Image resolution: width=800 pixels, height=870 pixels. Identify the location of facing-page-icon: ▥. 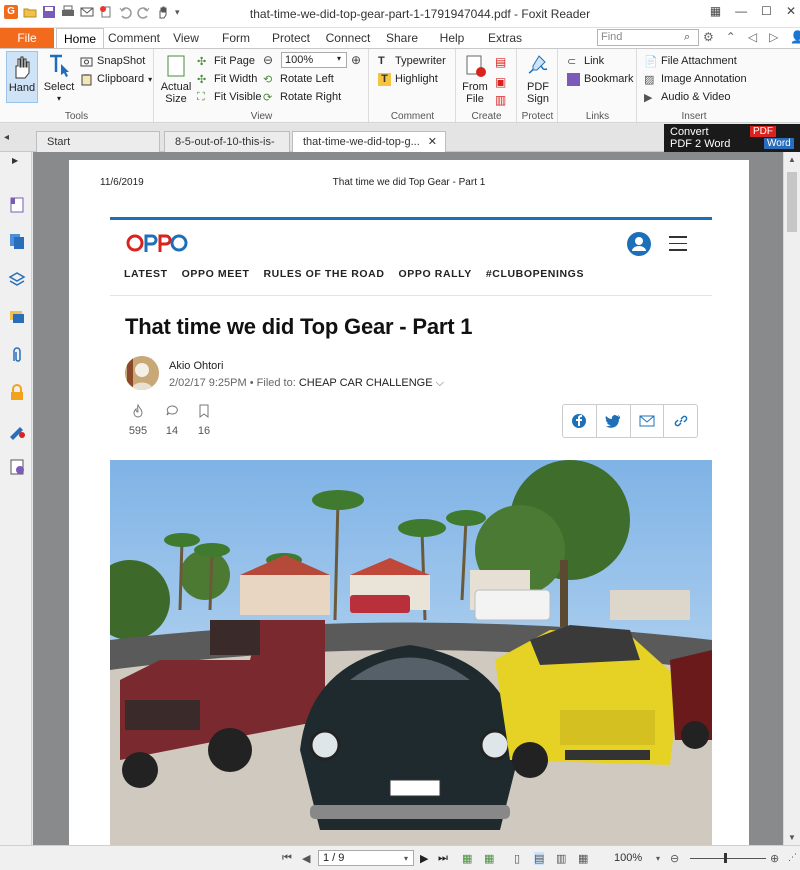
(561, 858).